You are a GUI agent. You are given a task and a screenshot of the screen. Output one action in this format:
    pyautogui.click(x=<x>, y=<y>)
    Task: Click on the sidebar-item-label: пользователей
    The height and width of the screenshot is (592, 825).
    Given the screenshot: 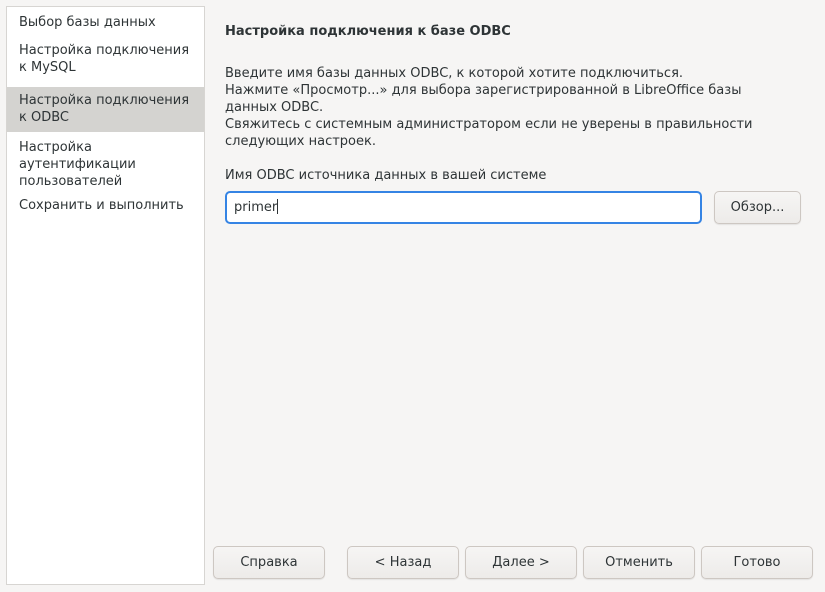 What is the action you would take?
    pyautogui.click(x=71, y=181)
    